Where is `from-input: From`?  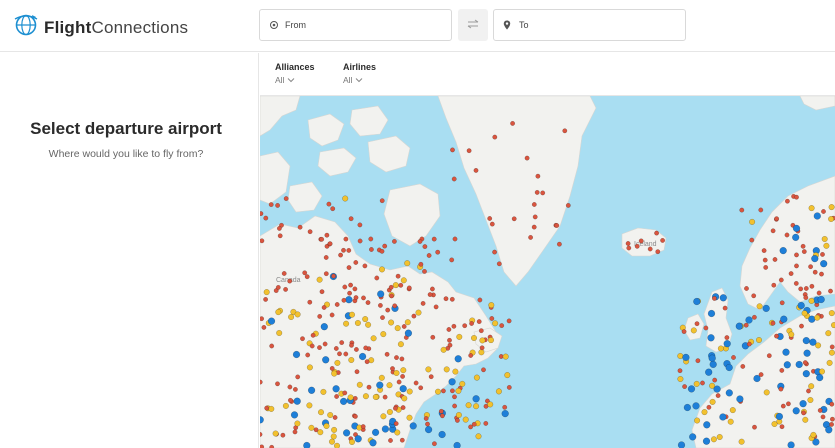
from-input: From is located at coordinates (355, 25).